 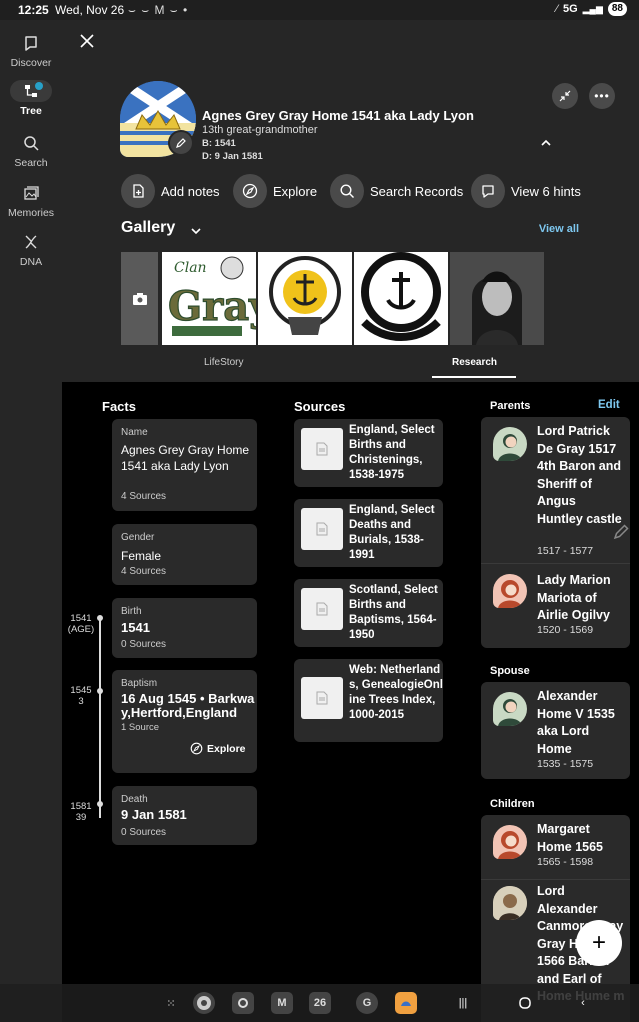 What do you see at coordinates (31, 249) in the screenshot?
I see `rail-item-dna: DNA` at bounding box center [31, 249].